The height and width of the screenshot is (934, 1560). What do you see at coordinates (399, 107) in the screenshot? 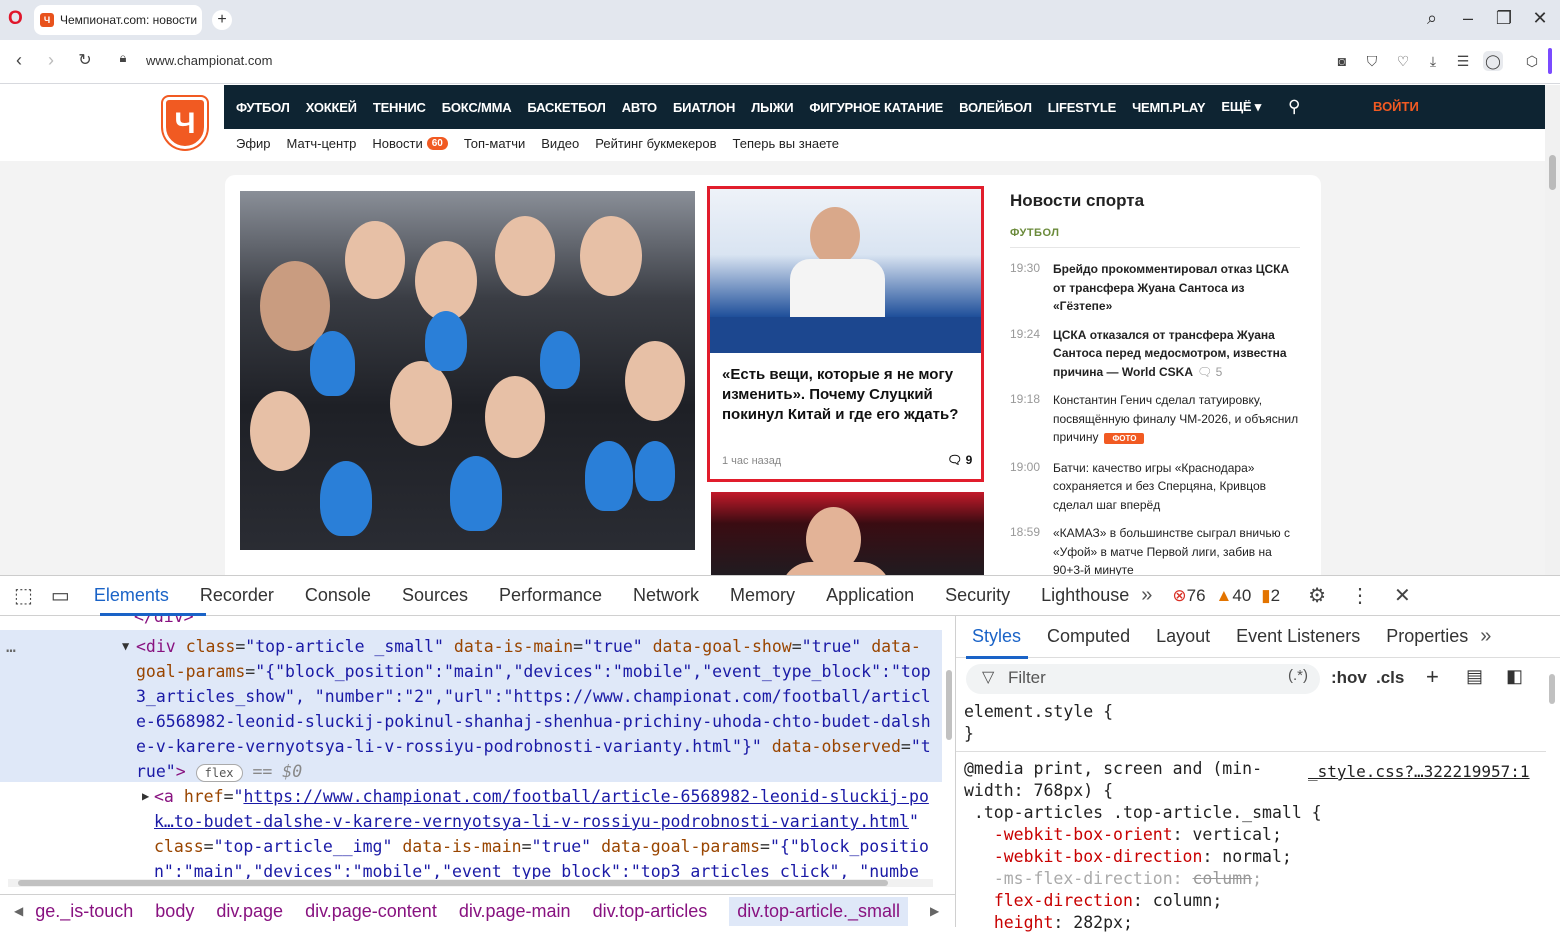
I see `nav-tennis: ТЕННИС` at bounding box center [399, 107].